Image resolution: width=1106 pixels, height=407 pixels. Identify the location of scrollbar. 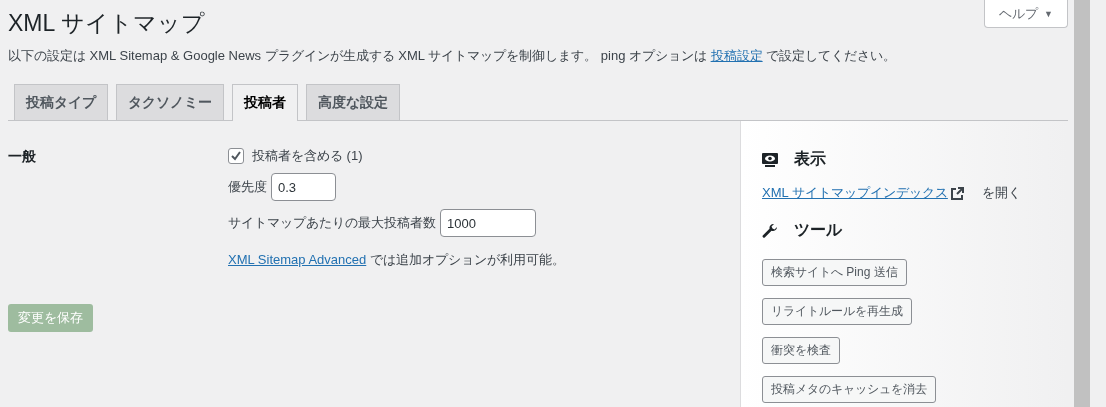
(1082, 203).